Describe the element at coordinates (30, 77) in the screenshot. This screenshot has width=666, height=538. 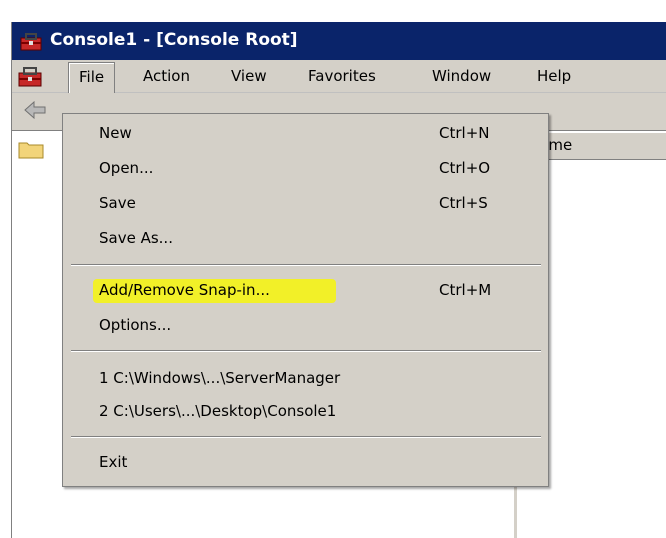
I see `system-menu-icon` at that location.